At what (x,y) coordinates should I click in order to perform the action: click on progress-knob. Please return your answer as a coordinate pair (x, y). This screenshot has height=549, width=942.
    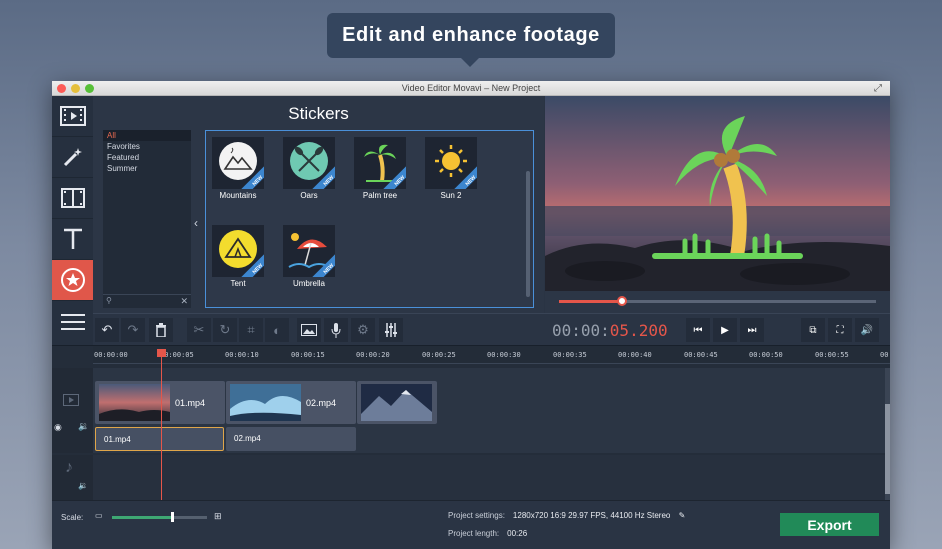
    Looking at the image, I should click on (622, 301).